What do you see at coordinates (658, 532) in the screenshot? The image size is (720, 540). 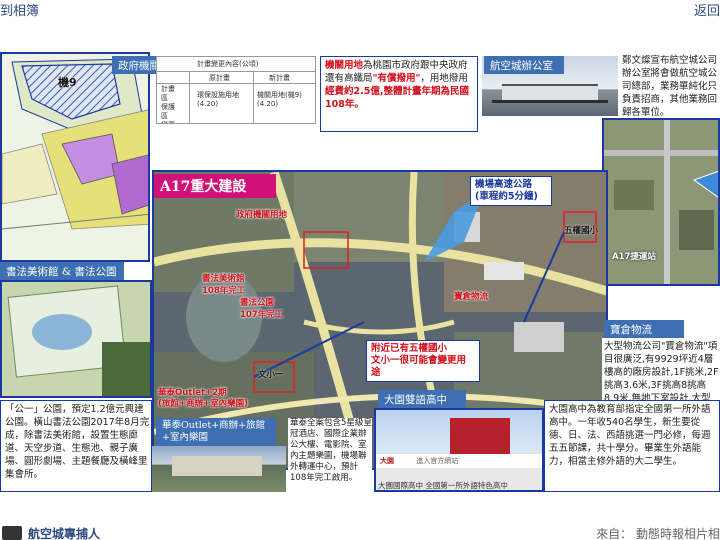 I see `source-album-link: 來自： 動態時報相片相` at bounding box center [658, 532].